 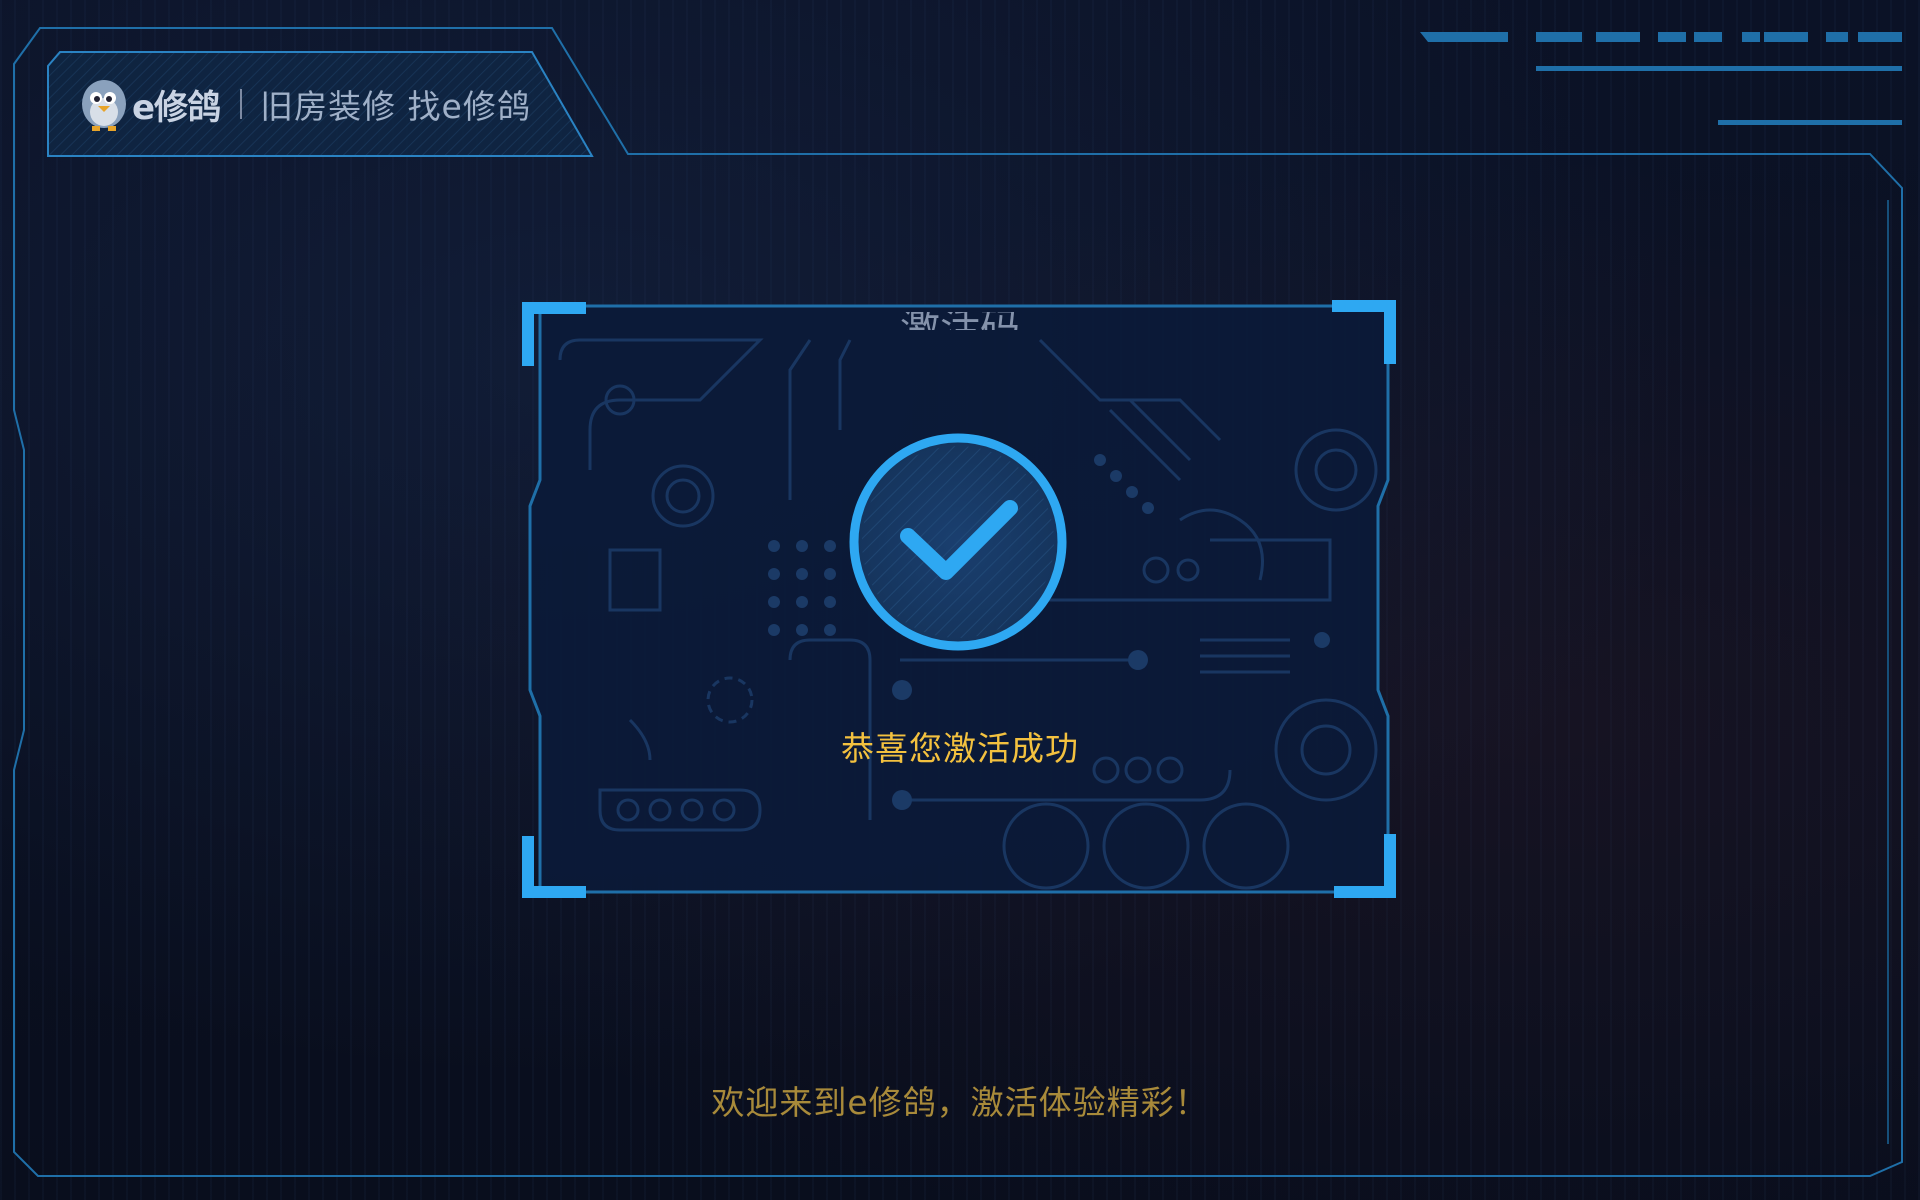 I want to click on success-message: 恭喜您激活成功, so click(x=960, y=748).